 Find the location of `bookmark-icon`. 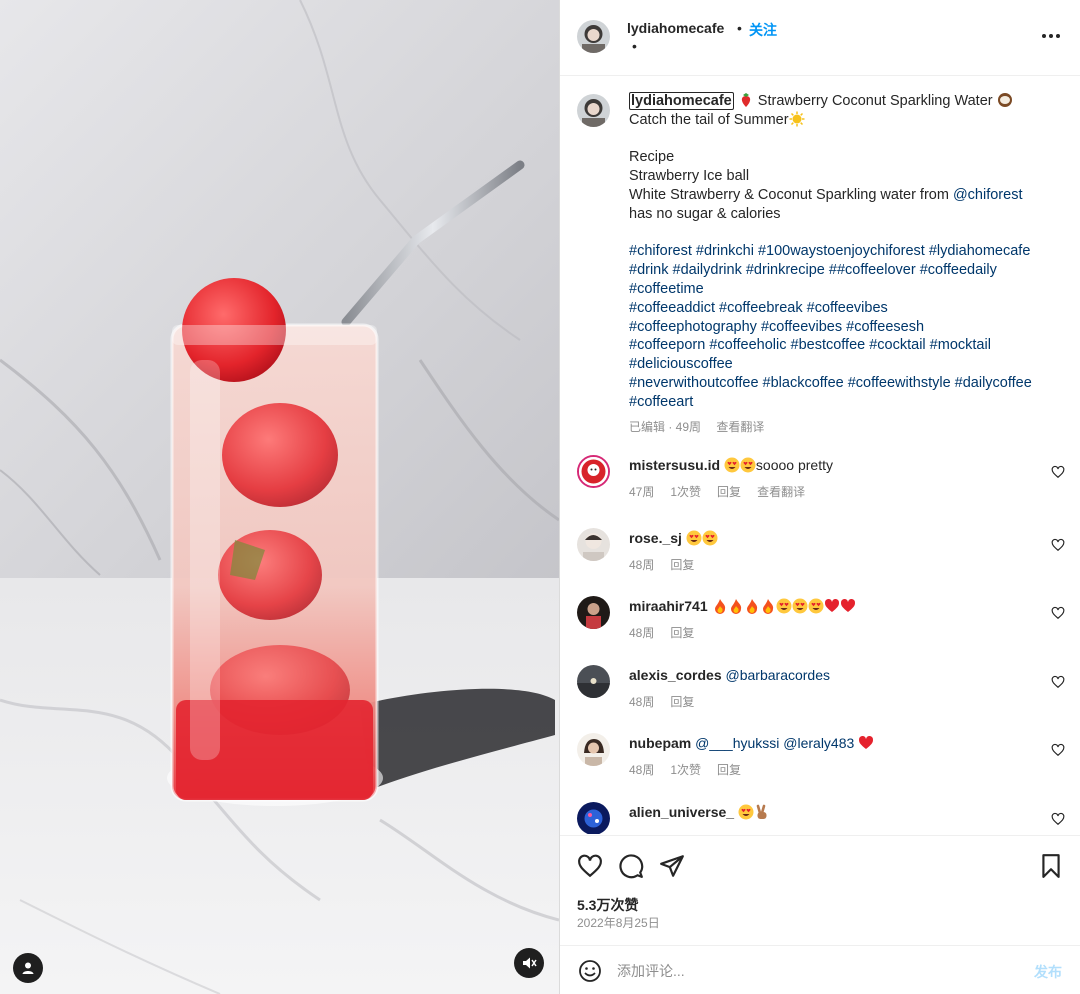

bookmark-icon is located at coordinates (1051, 866).